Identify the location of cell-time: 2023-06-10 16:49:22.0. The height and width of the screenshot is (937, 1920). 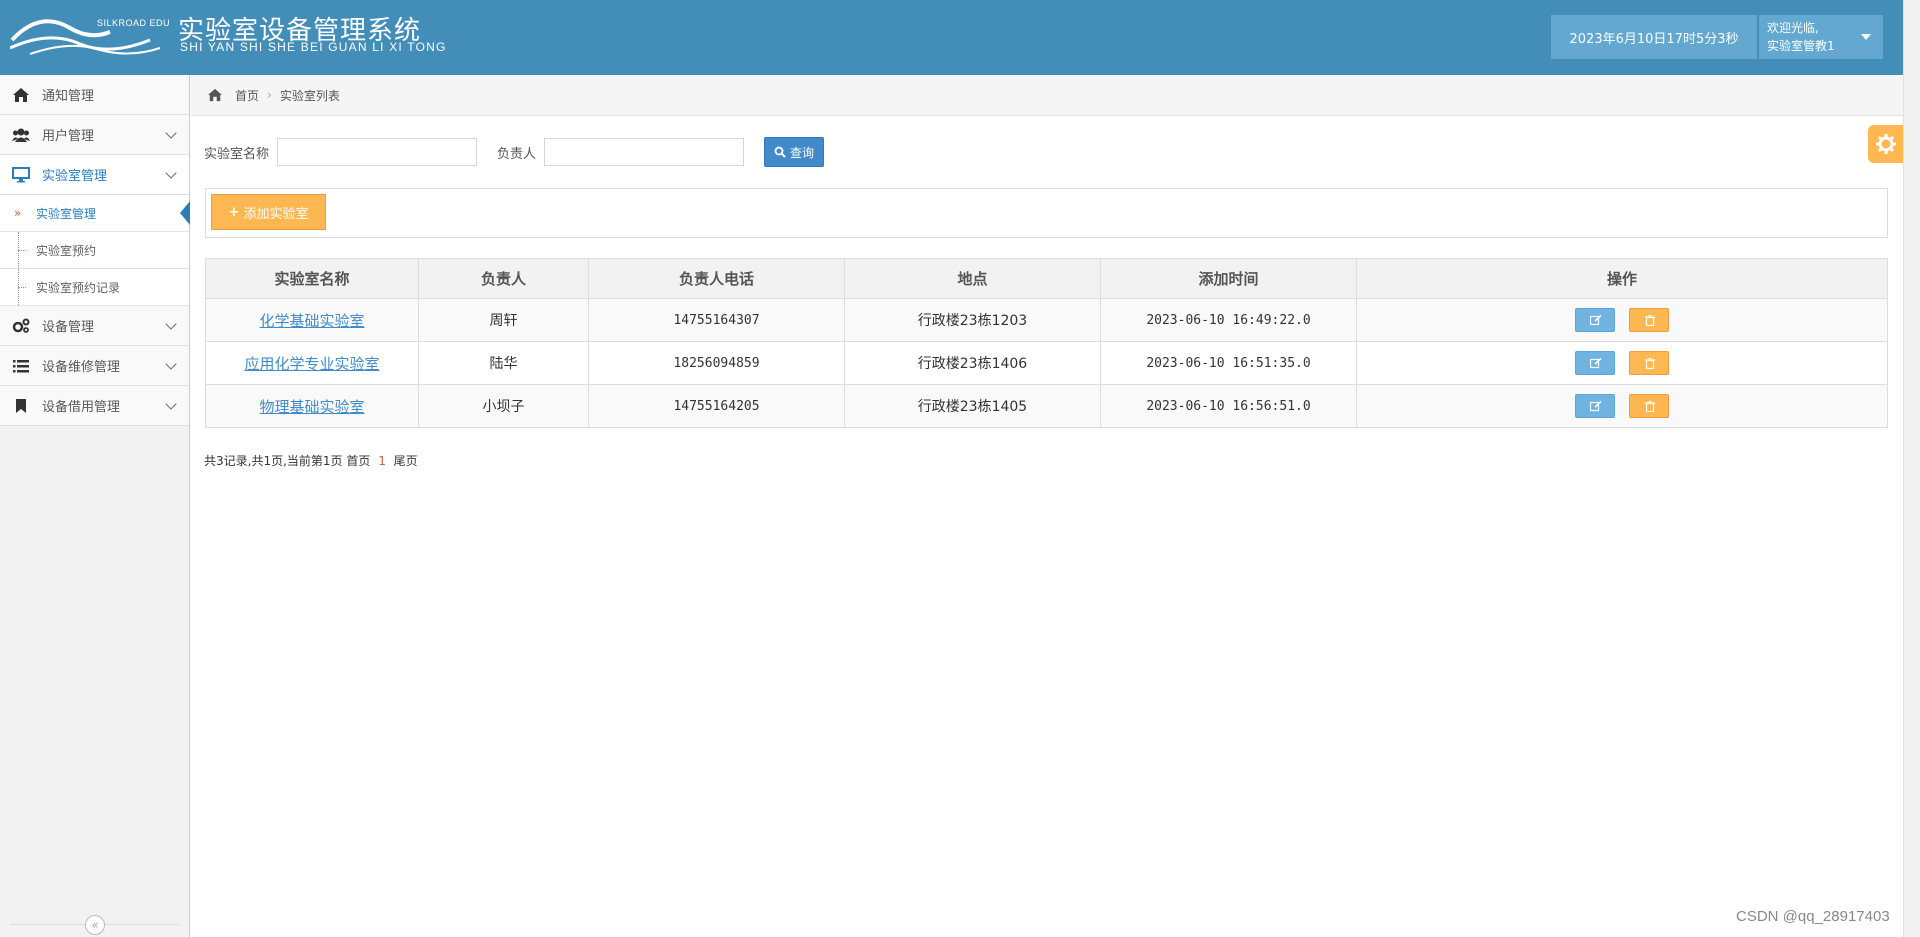
(1228, 320).